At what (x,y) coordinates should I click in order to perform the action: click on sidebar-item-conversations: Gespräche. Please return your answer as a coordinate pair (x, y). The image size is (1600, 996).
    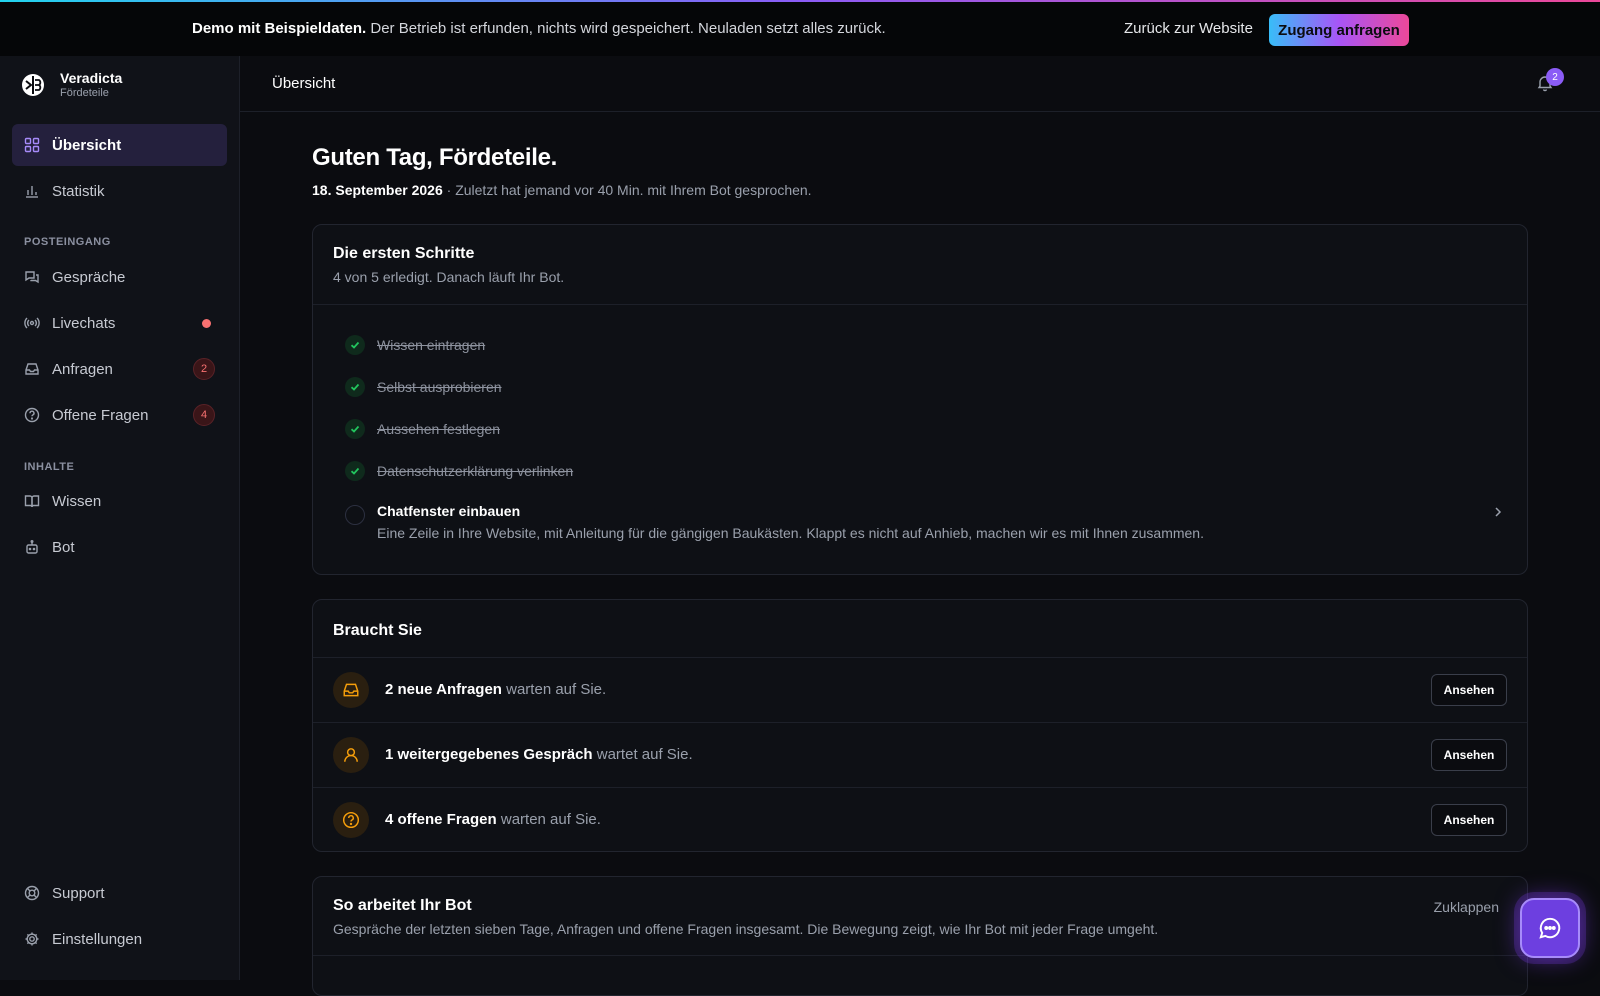
    Looking at the image, I should click on (119, 277).